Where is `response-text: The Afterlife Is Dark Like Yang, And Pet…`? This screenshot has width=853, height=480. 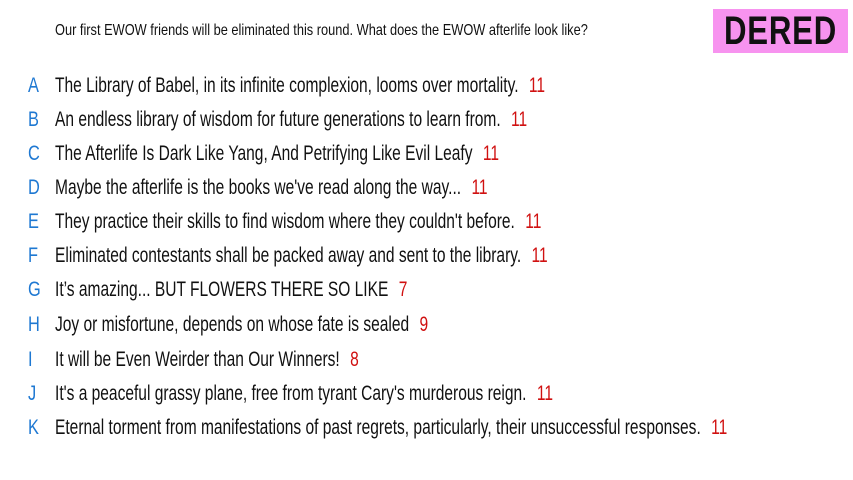
response-text: The Afterlife Is Dark Like Yang, And Pet… is located at coordinates (264, 153).